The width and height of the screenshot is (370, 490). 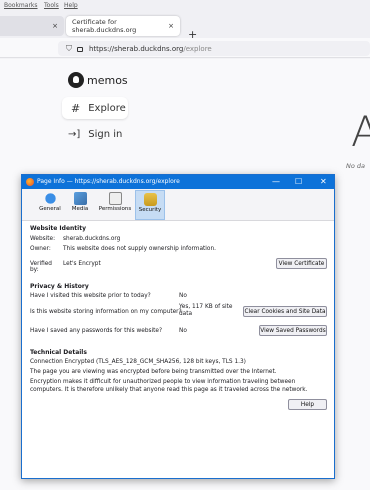 I want to click on nav-signin-label: Sign in, so click(x=105, y=134).